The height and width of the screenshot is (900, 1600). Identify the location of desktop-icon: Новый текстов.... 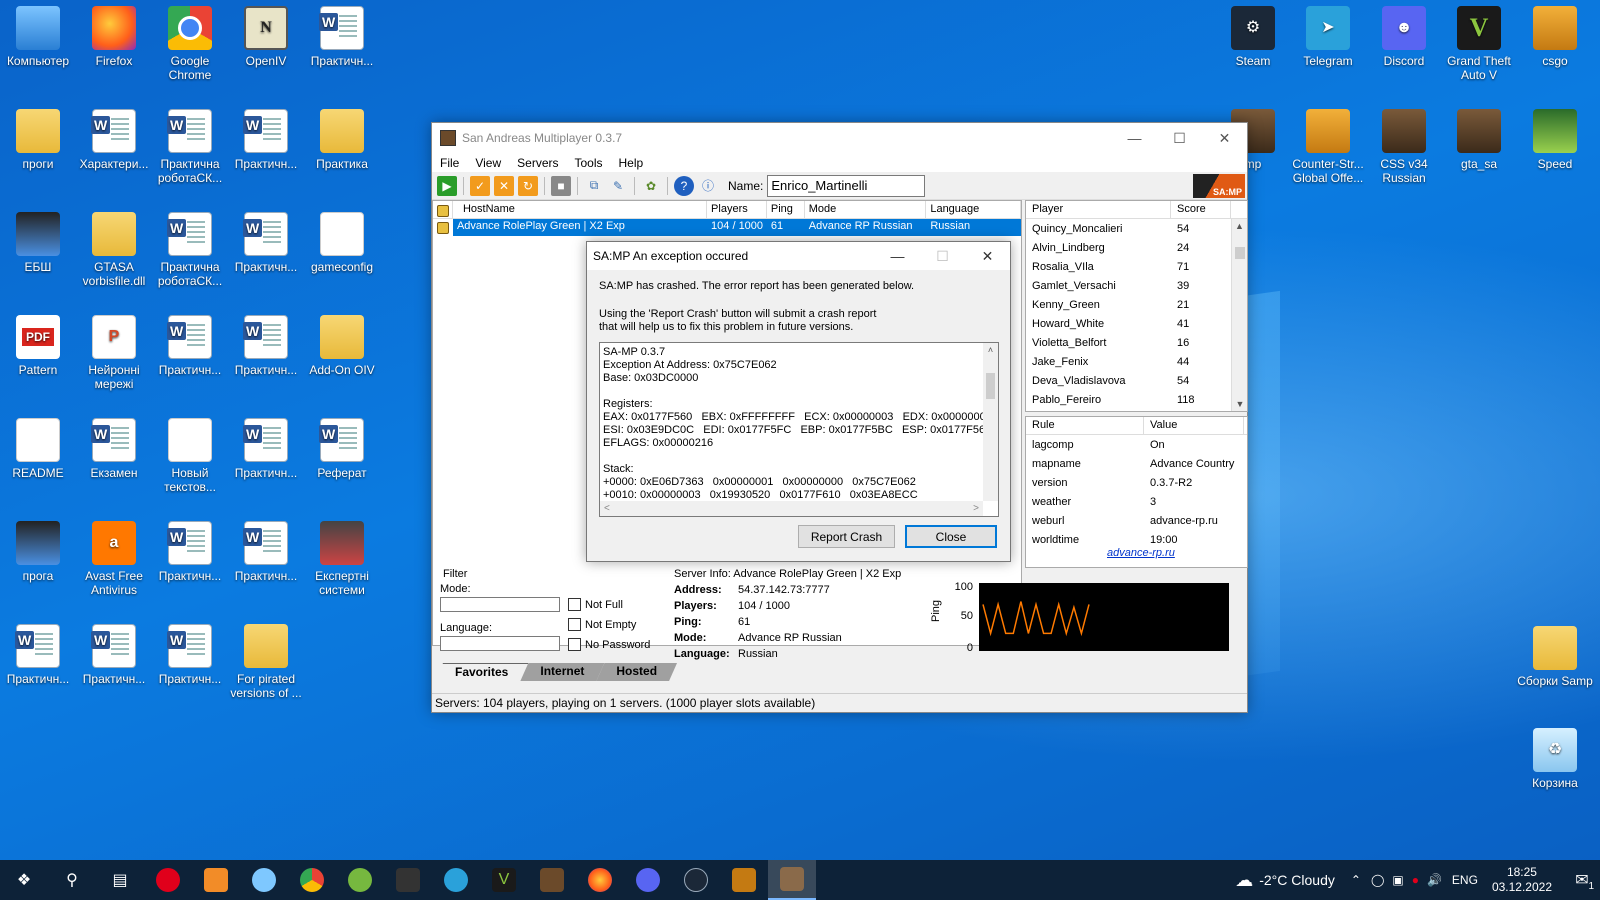
(190, 453).